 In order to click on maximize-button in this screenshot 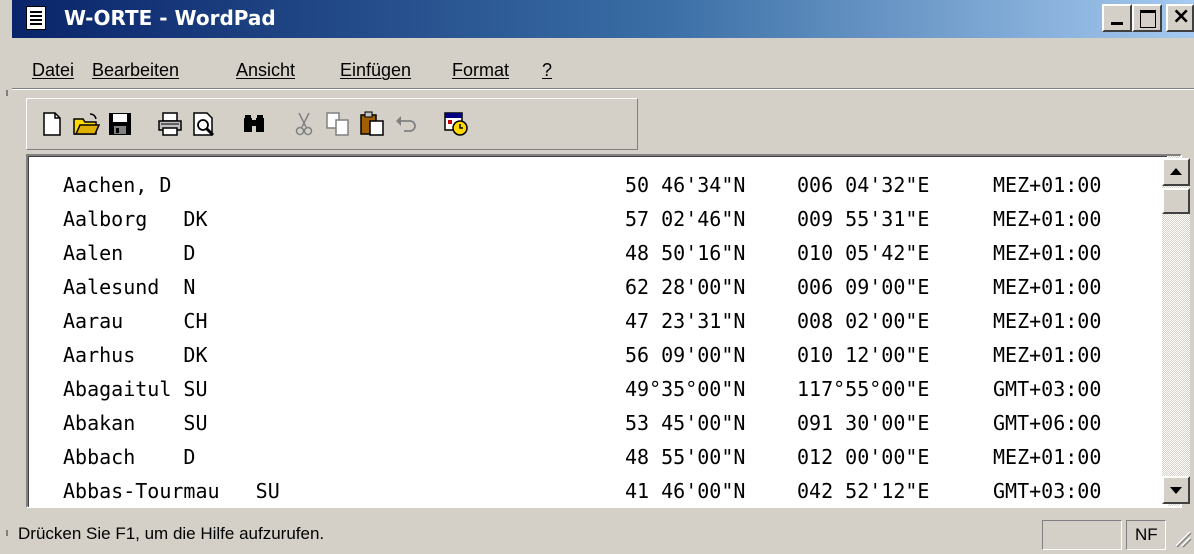, I will do `click(1147, 18)`.